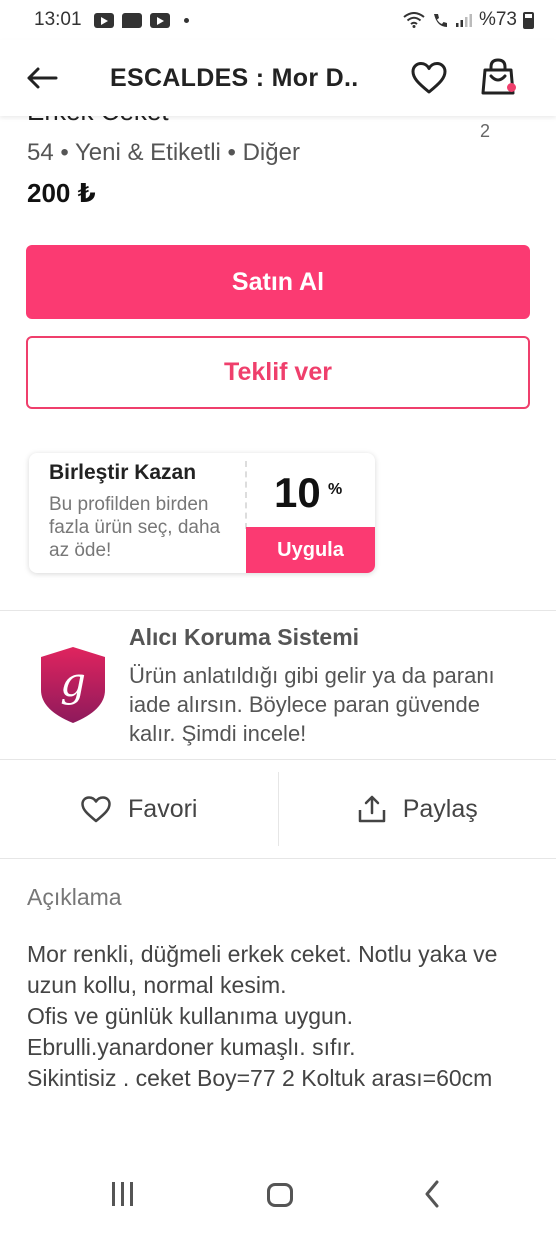 This screenshot has width=556, height=1235. I want to click on arrow-left-icon, so click(42, 78).